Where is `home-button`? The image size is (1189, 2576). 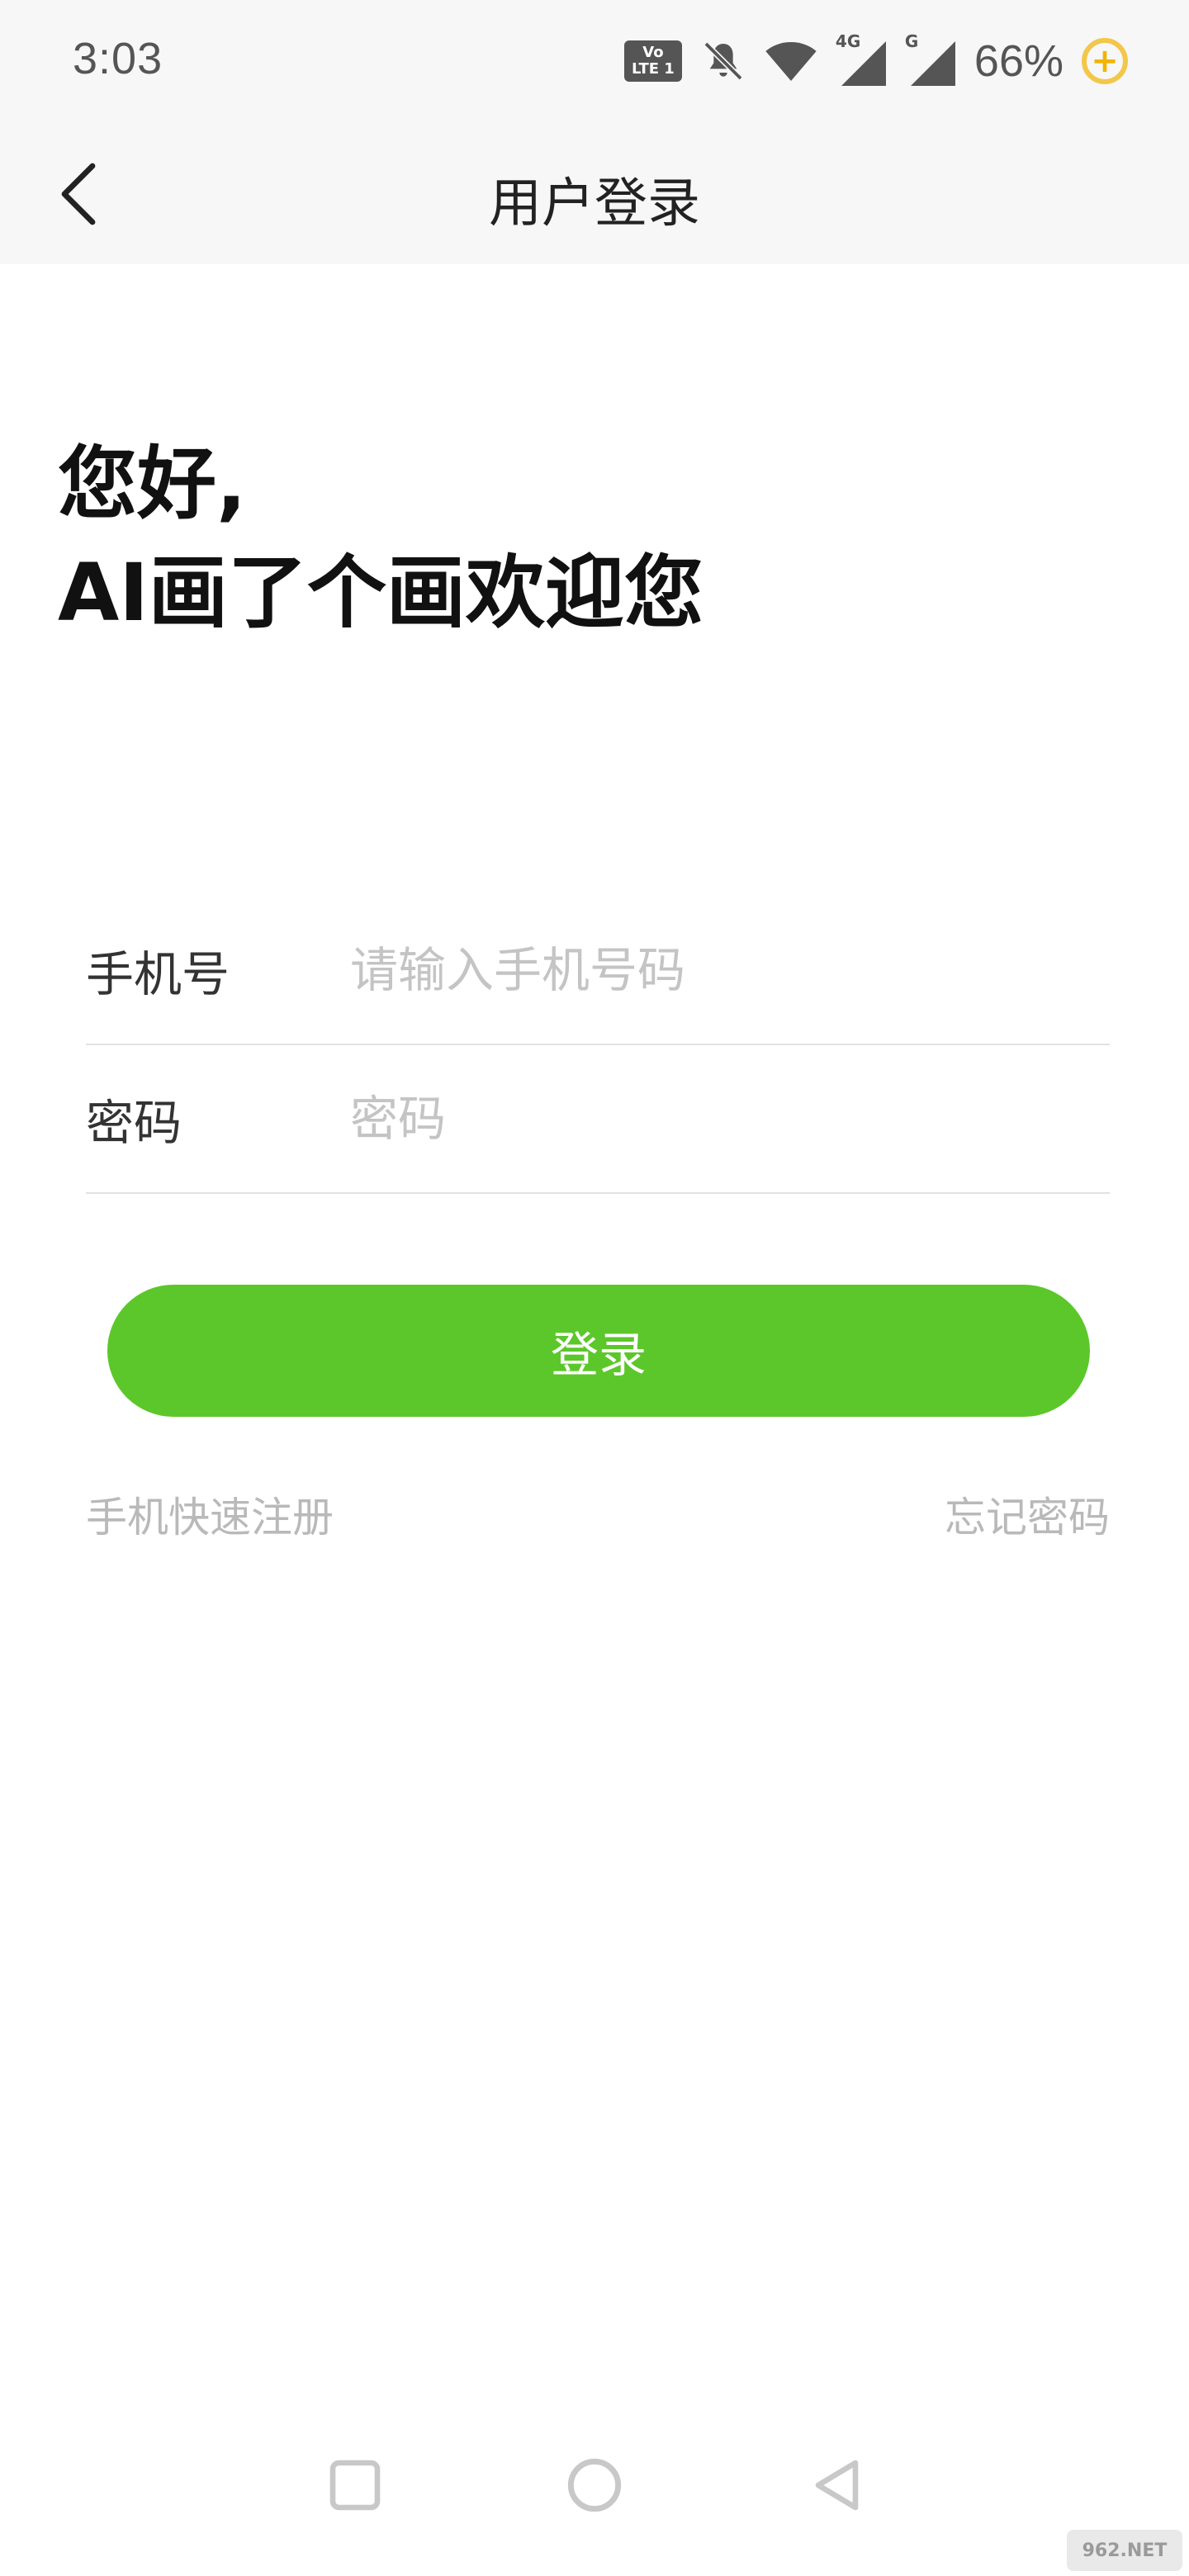
home-button is located at coordinates (594, 2485).